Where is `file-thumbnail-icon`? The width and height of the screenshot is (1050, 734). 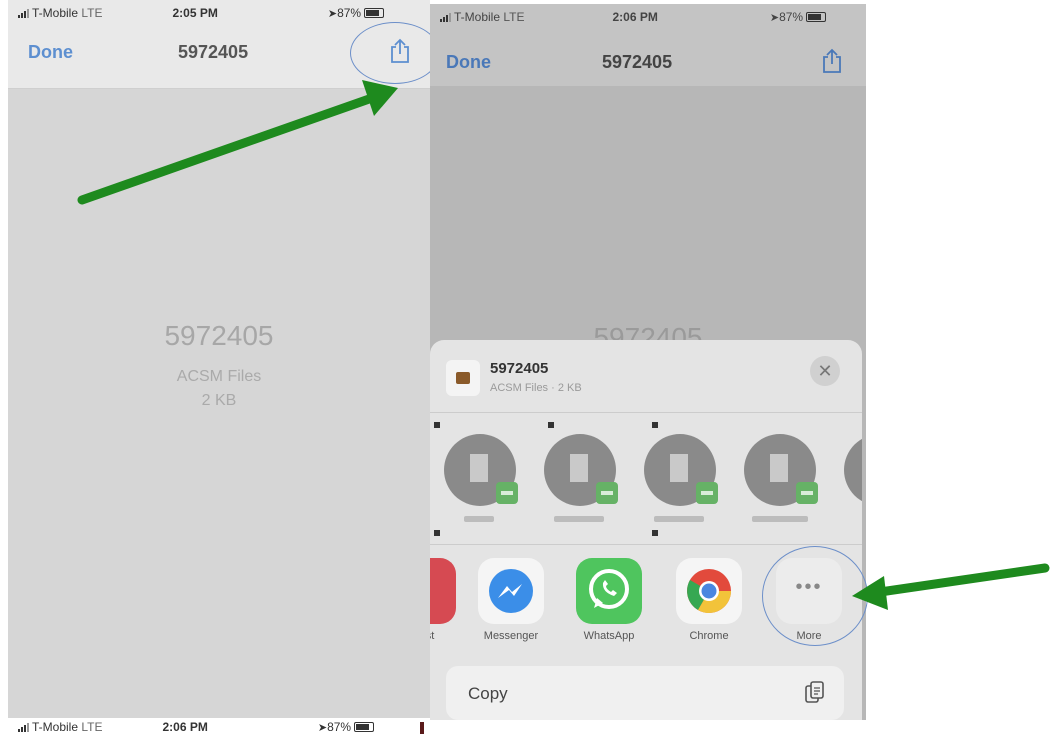
file-thumbnail-icon is located at coordinates (463, 378).